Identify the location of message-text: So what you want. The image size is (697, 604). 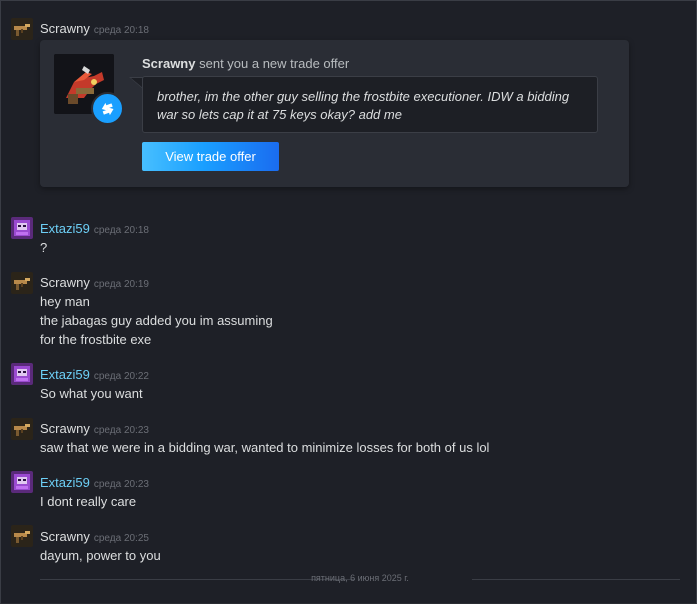
(91, 393).